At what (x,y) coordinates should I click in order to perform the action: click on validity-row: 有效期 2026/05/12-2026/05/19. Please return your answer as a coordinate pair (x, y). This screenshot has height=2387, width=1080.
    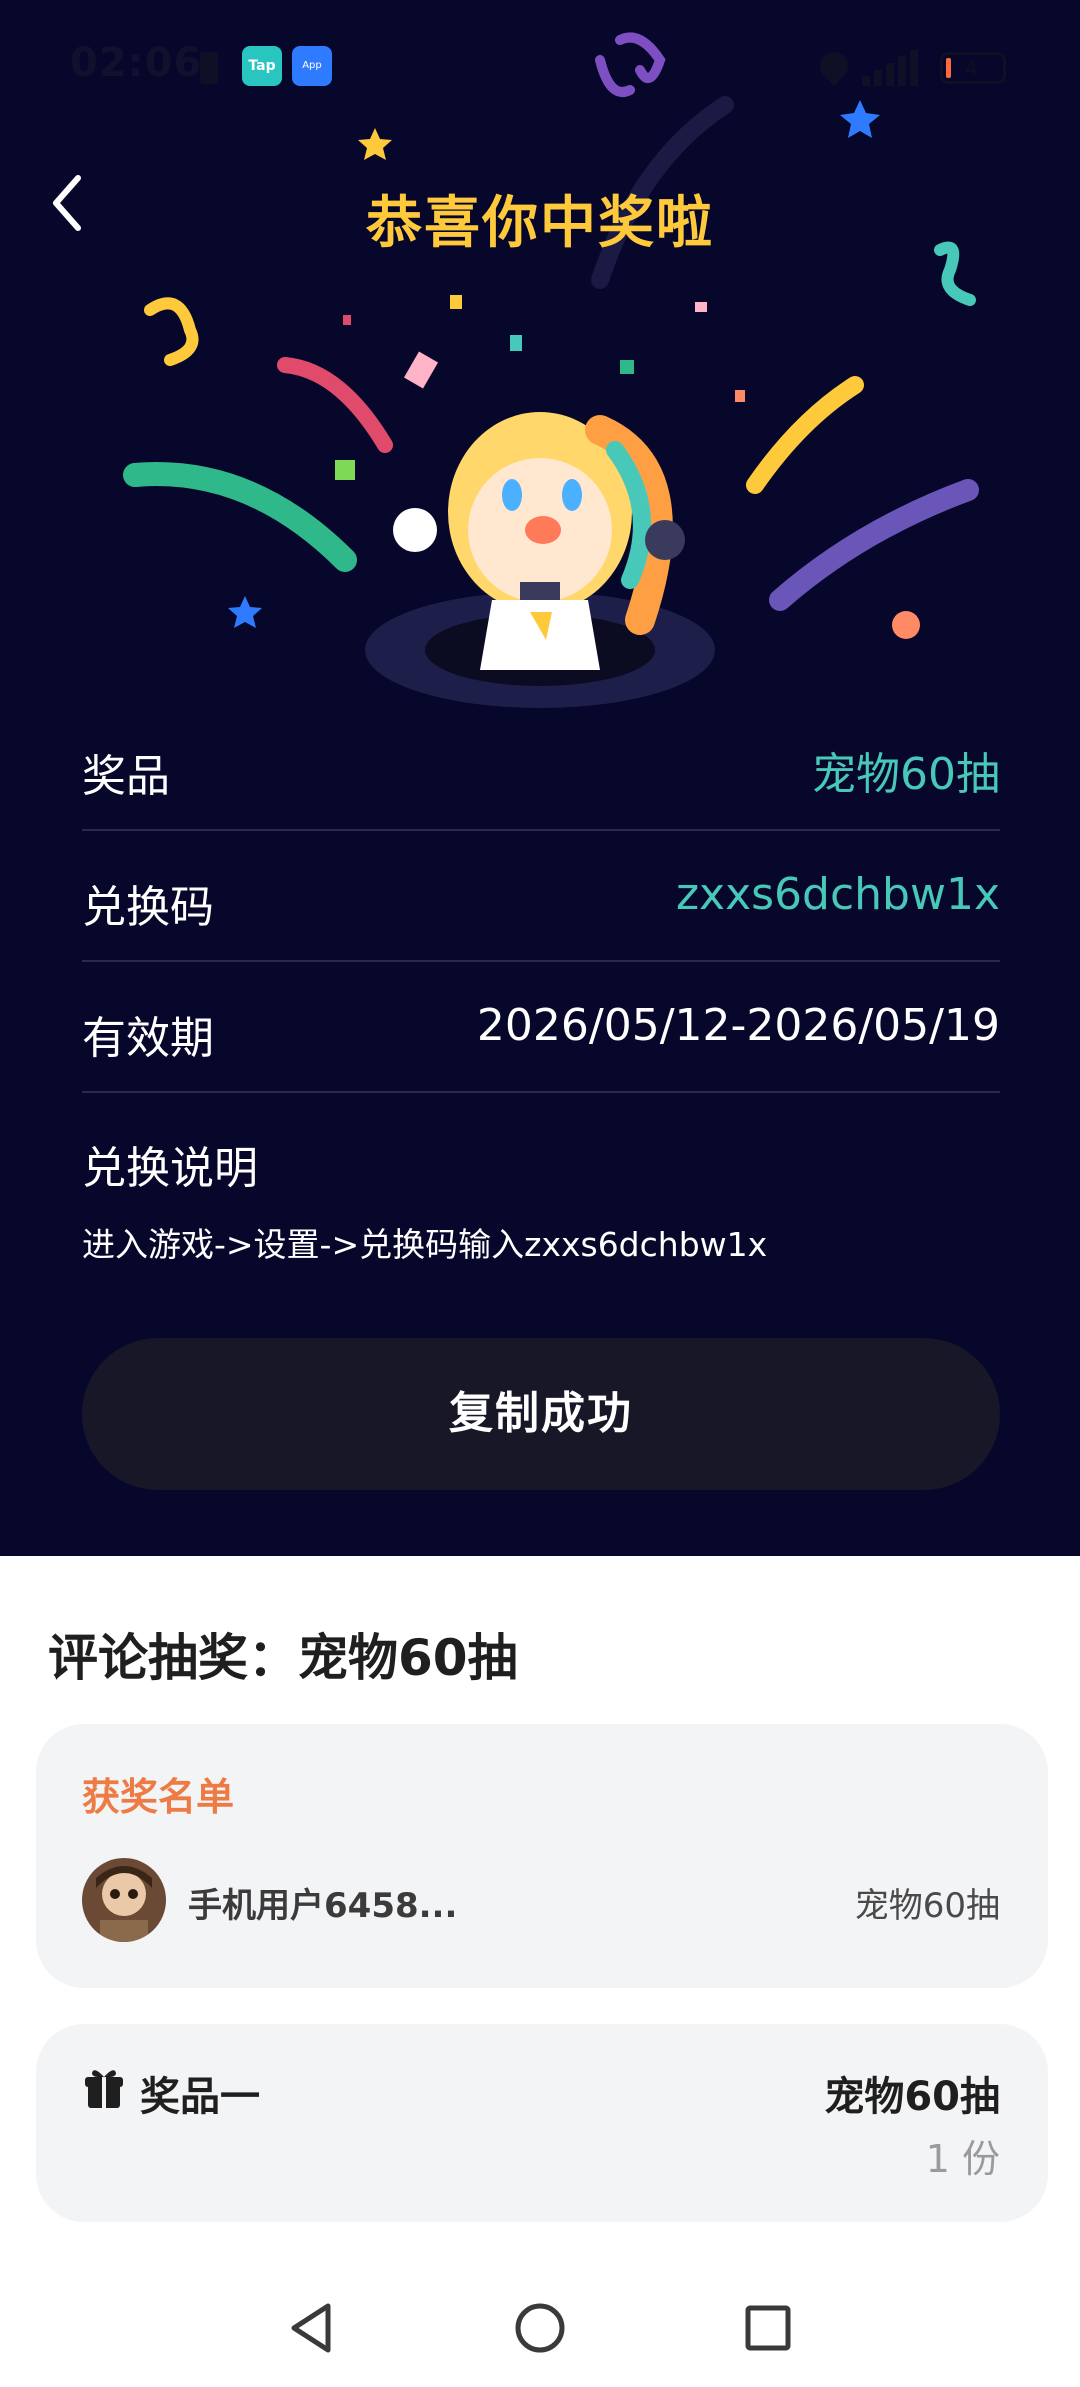
    Looking at the image, I should click on (541, 1027).